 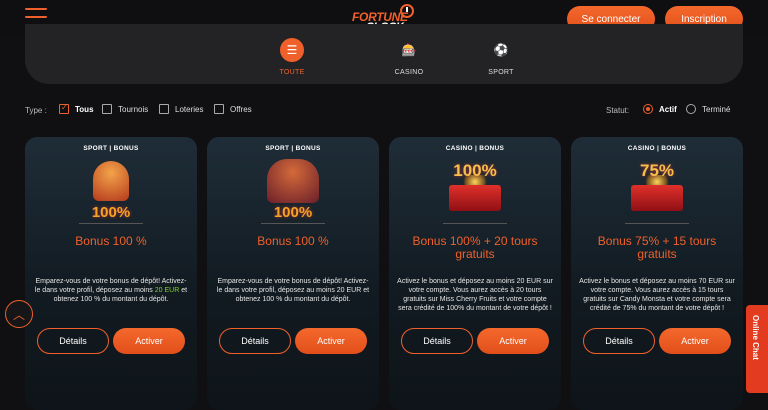 I want to click on filter-offres-label: Offres, so click(x=241, y=109).